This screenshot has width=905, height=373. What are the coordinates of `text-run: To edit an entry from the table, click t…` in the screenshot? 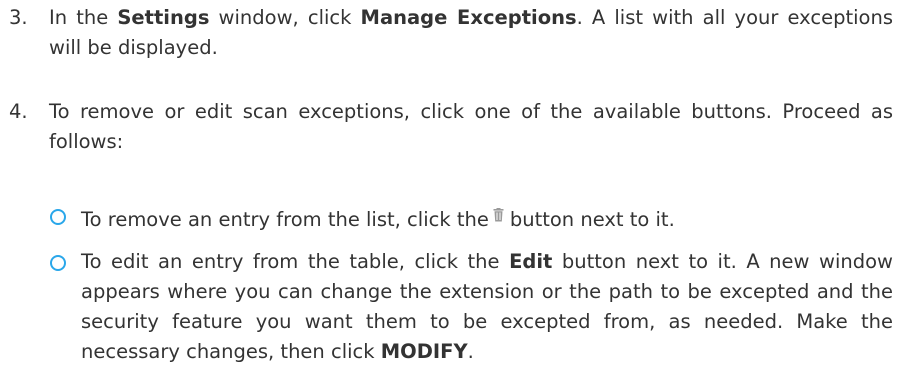 It's located at (295, 261).